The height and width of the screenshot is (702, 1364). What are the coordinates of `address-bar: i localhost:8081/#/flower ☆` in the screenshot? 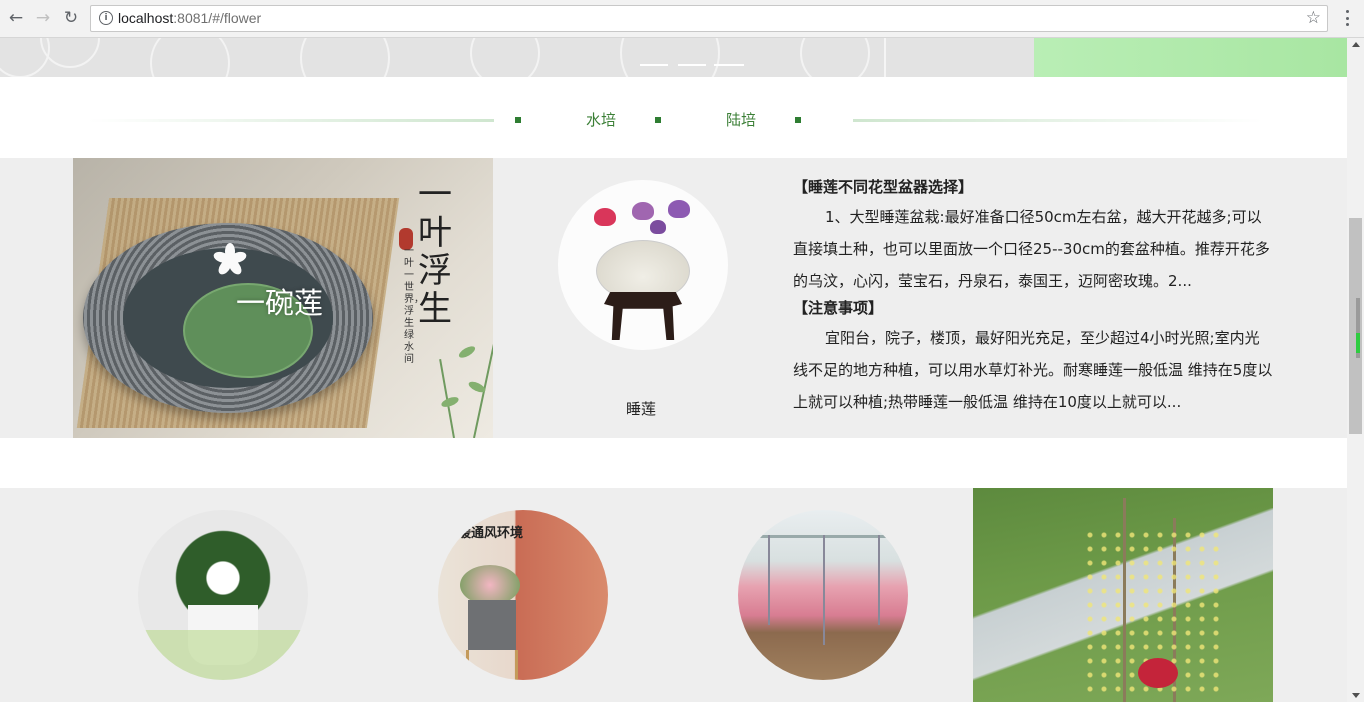 It's located at (709, 18).